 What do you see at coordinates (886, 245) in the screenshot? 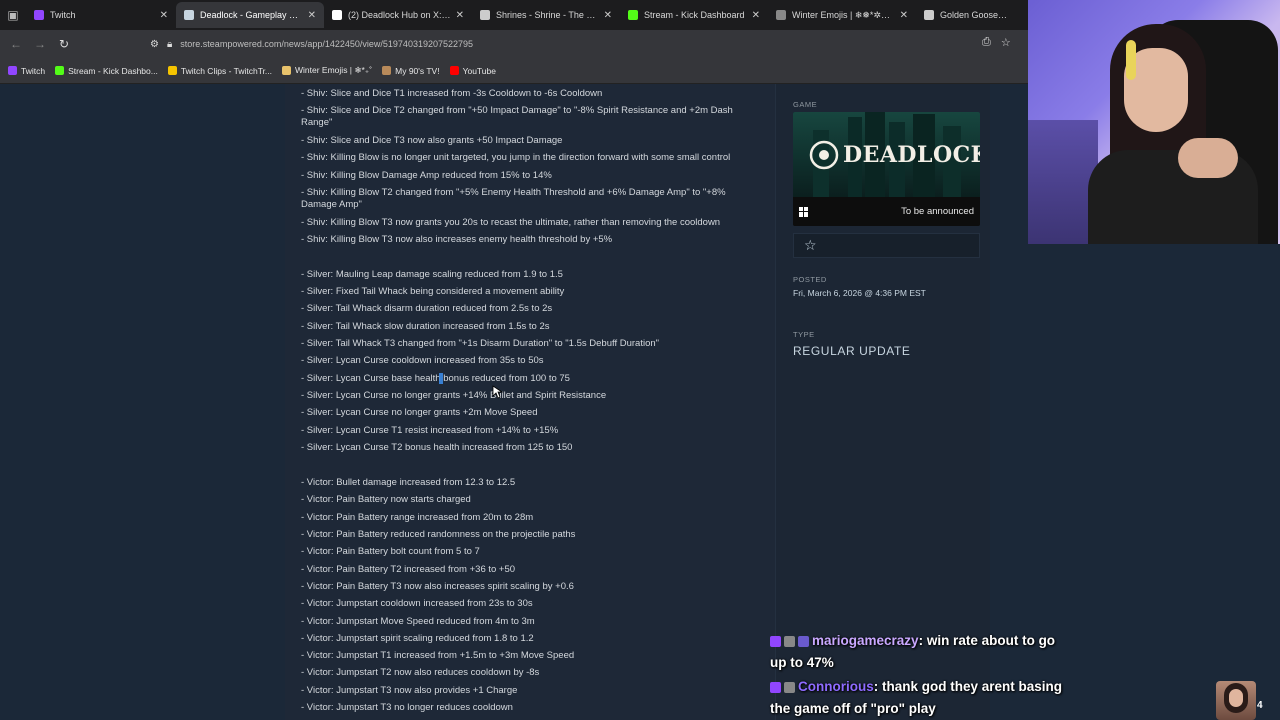
I see `wishlist-star-button: ☆` at bounding box center [886, 245].